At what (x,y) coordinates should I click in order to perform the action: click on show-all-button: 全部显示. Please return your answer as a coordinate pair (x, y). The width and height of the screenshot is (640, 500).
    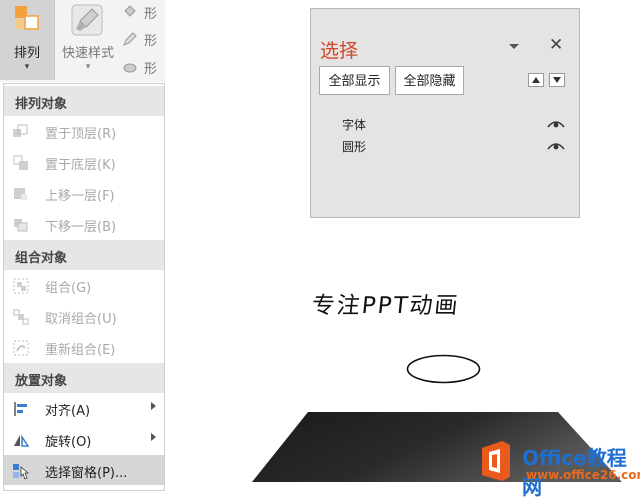
    Looking at the image, I should click on (354, 80).